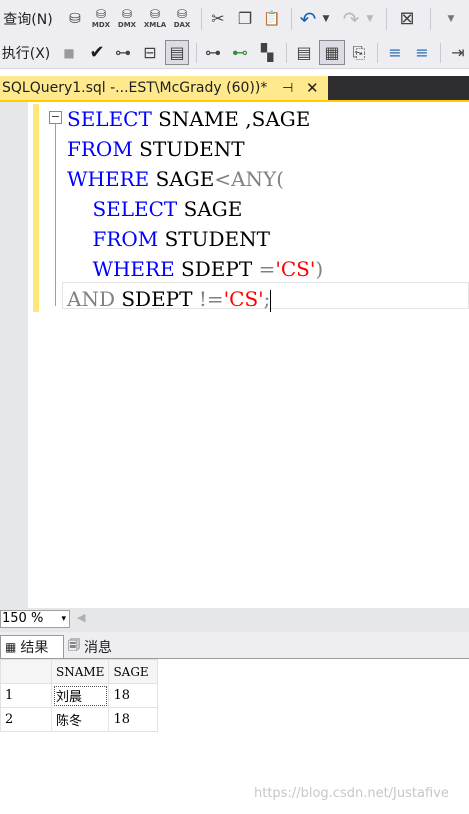  I want to click on code-operator: ;, so click(267, 299).